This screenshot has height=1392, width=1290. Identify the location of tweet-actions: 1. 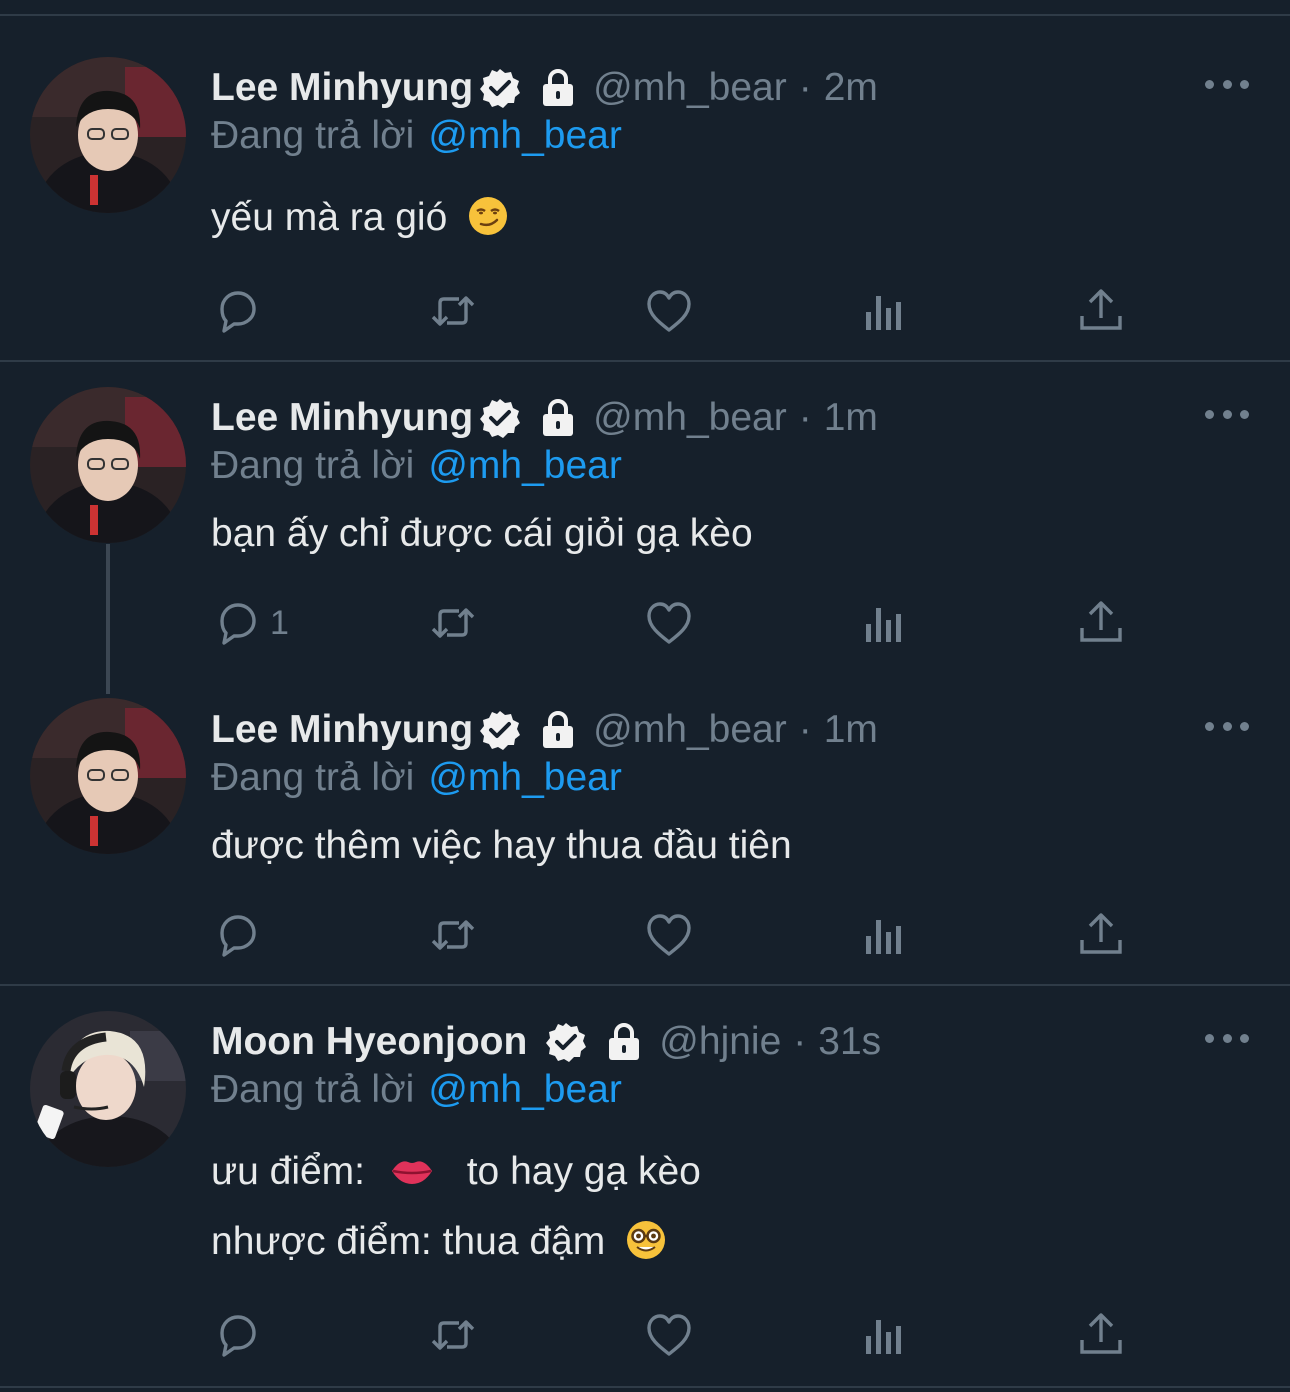
(645, 623).